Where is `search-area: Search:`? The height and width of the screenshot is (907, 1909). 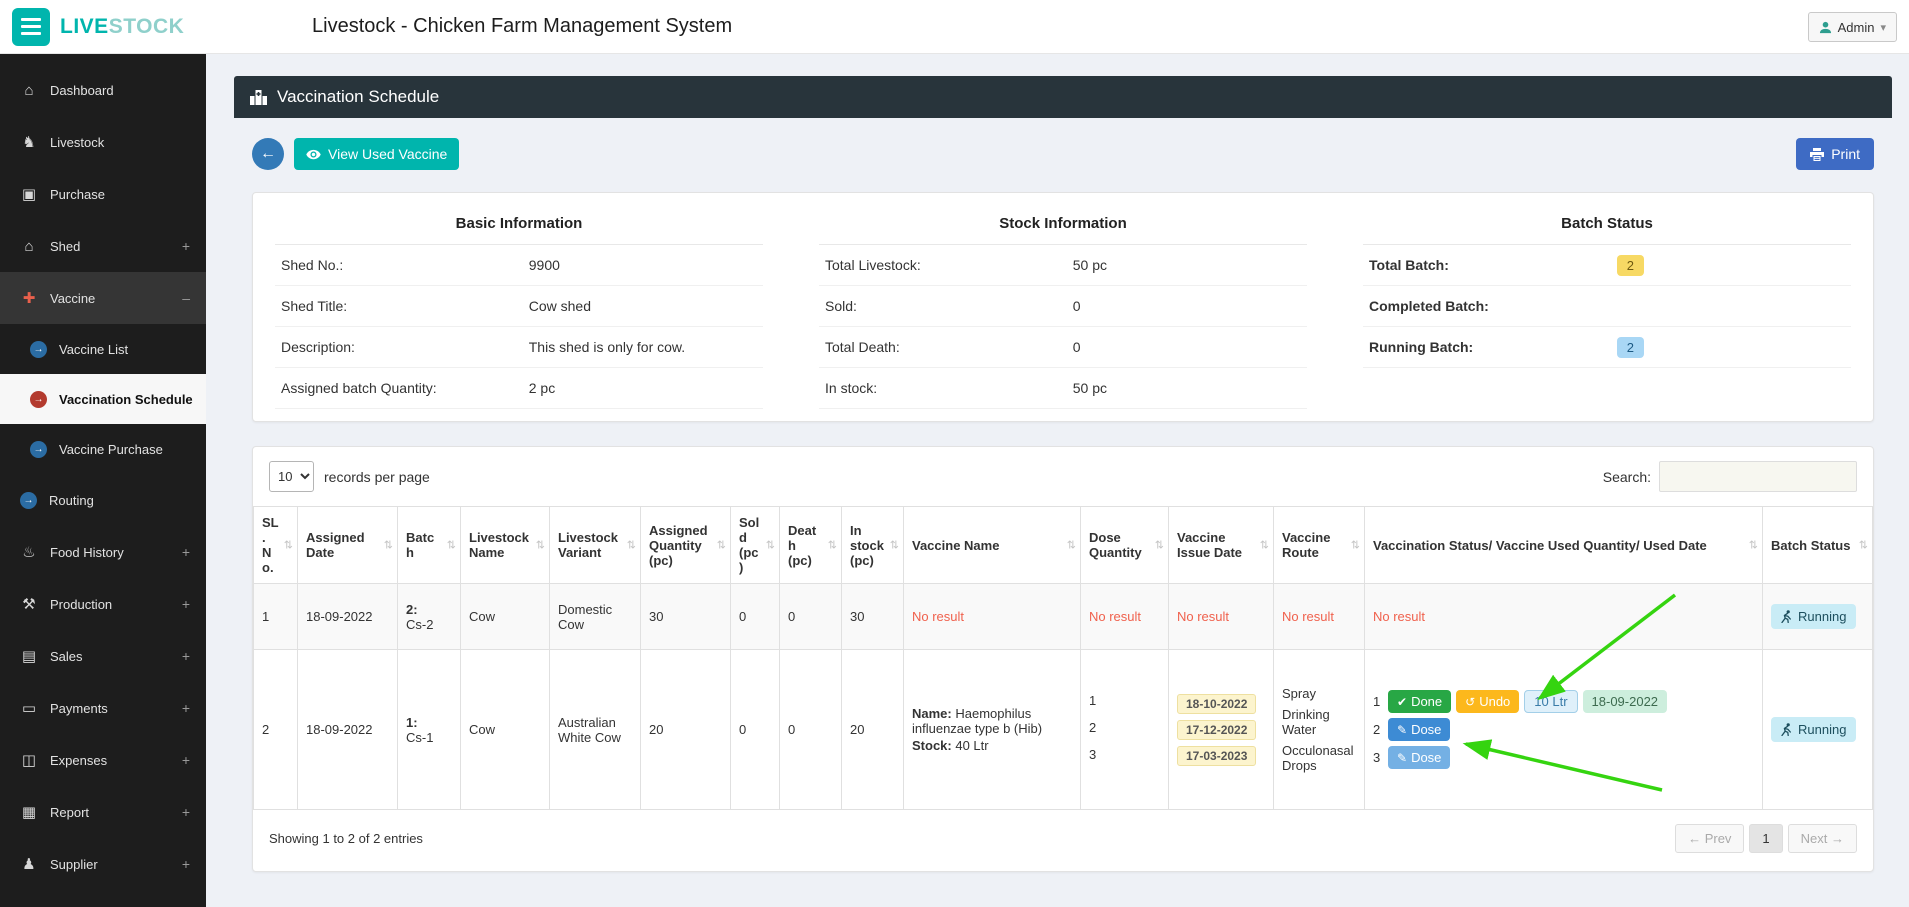
search-area: Search: is located at coordinates (1730, 476).